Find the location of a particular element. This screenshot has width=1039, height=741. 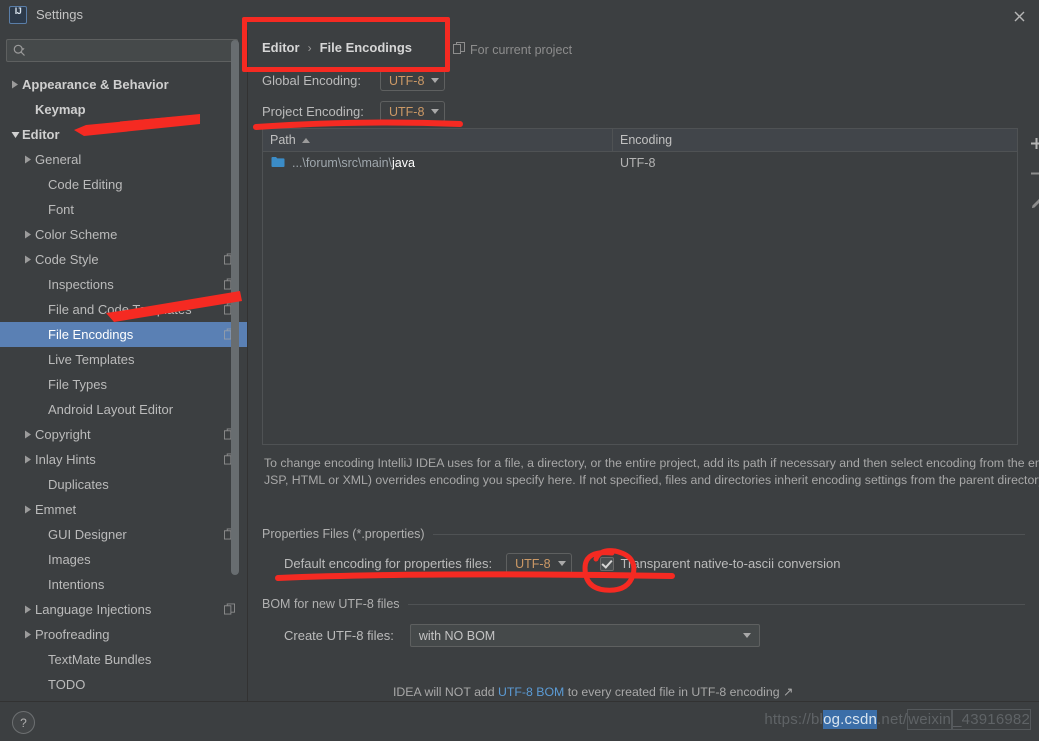

properties-files-title: Properties Files (*.properties) is located at coordinates (343, 534).